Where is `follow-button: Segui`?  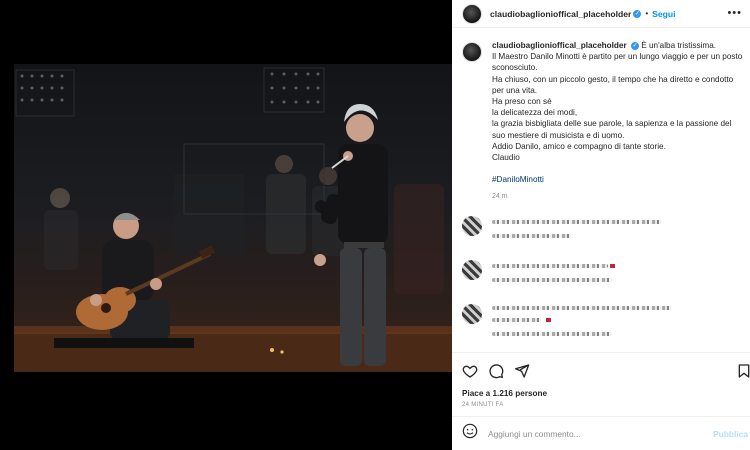
follow-button: Segui is located at coordinates (663, 14).